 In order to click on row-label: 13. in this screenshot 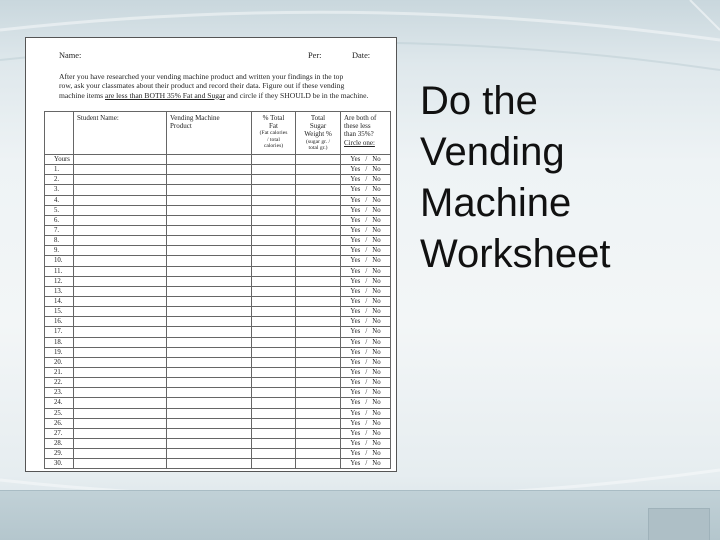, I will do `click(59, 291)`.